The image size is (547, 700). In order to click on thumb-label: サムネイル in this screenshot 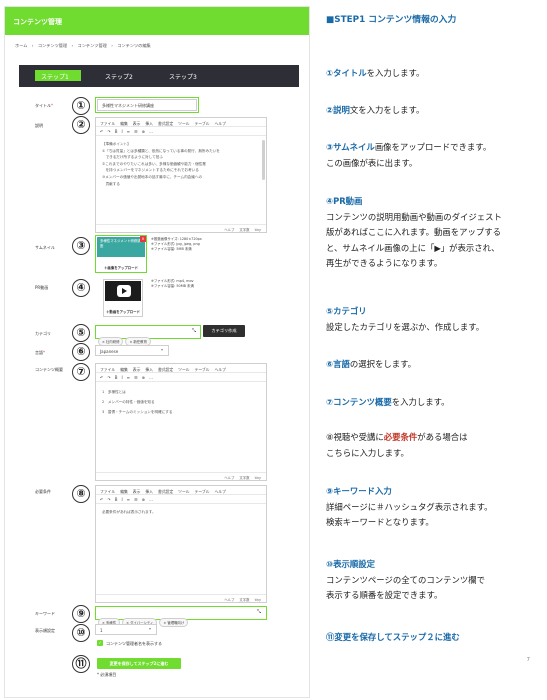, I will do `click(45, 247)`.